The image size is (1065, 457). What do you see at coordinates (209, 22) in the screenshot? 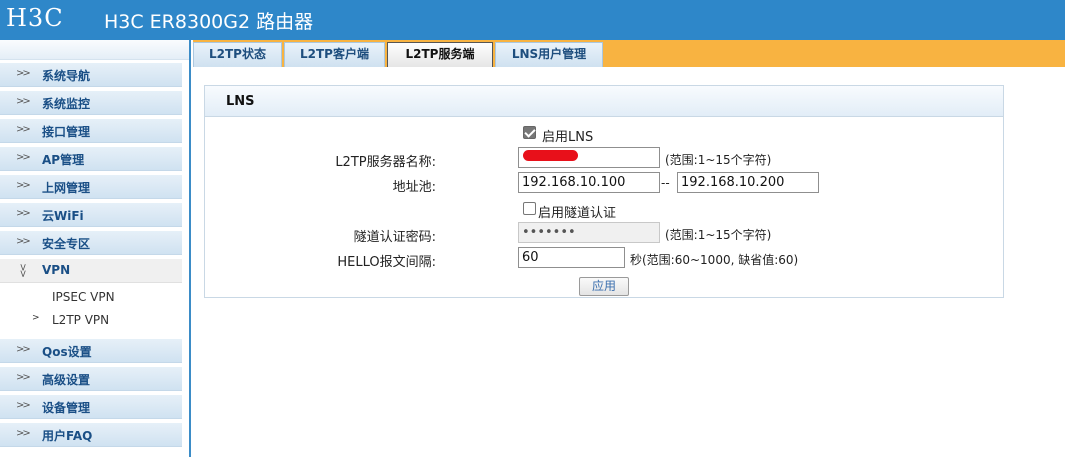
I see `router-title: H3C ER8300G2 路由器` at bounding box center [209, 22].